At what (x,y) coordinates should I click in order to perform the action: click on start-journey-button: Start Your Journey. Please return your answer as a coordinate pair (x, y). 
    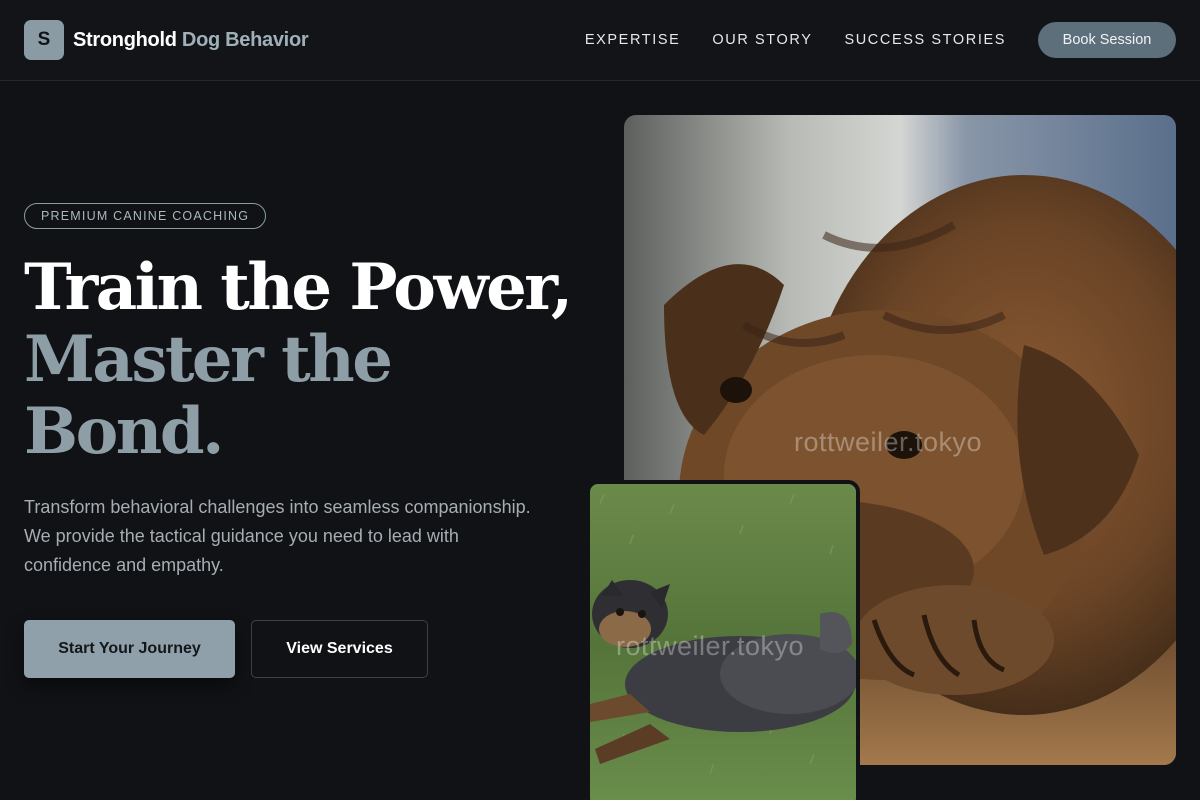
    Looking at the image, I should click on (129, 649).